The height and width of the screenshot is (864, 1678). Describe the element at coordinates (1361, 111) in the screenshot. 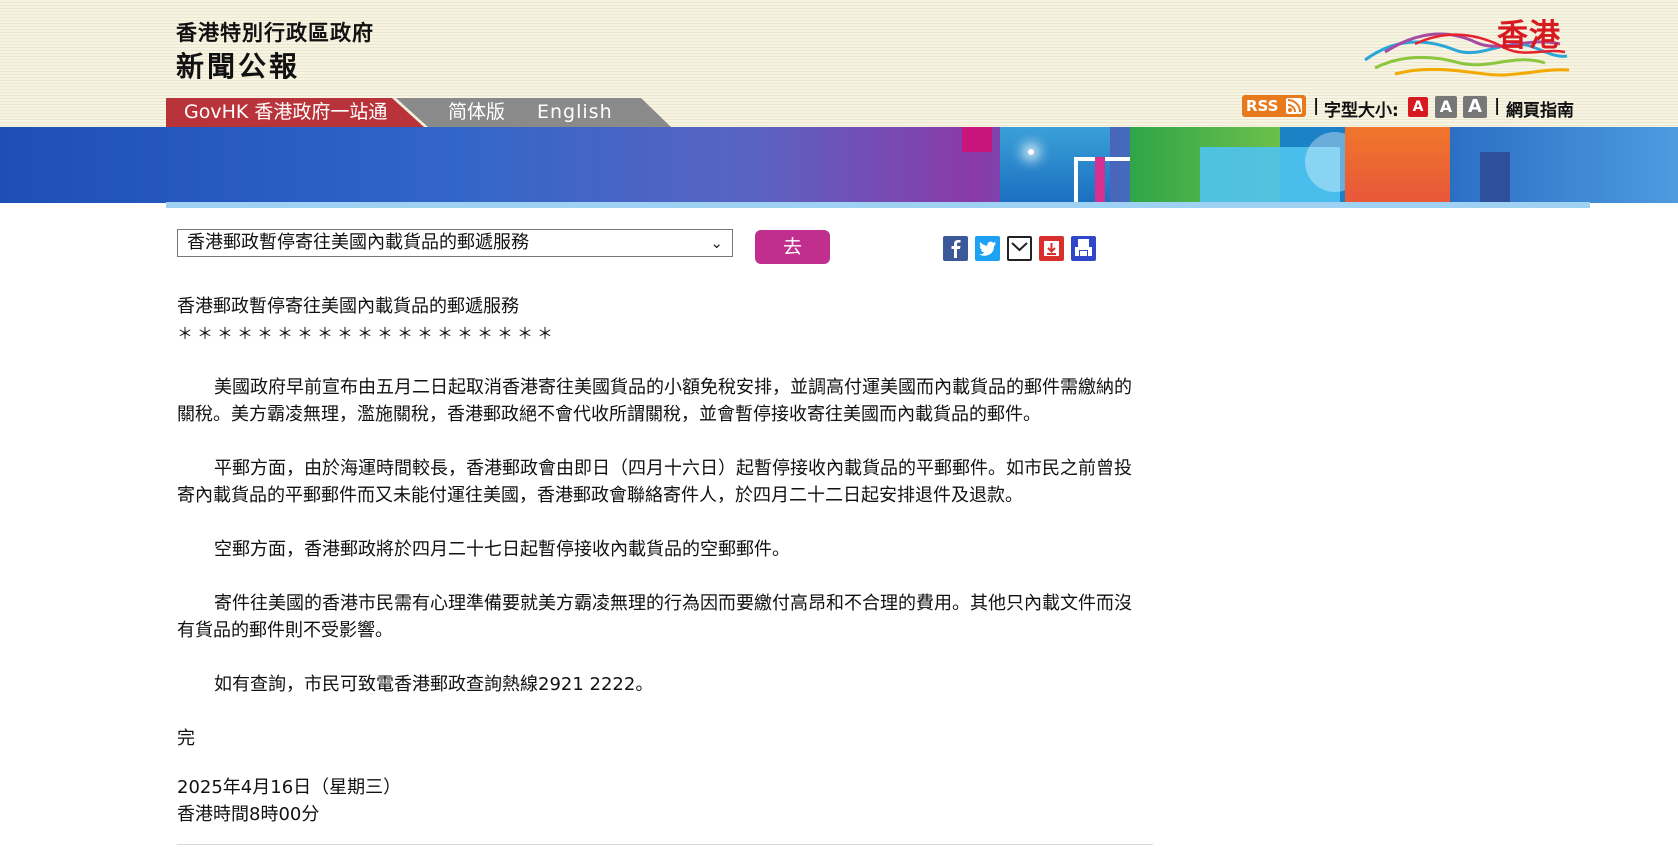

I see `font-size-label: 字型大小:` at that location.